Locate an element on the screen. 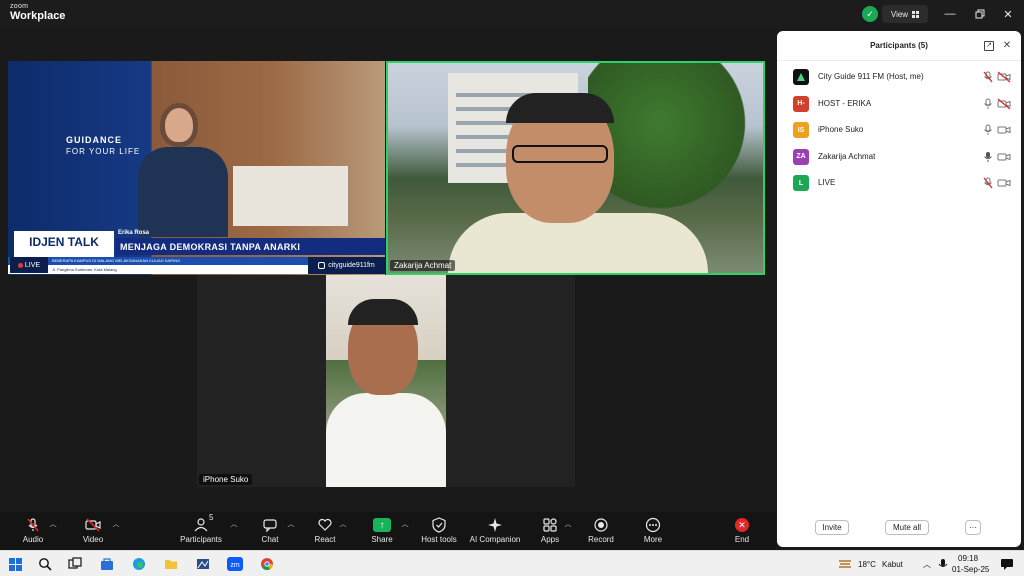 The width and height of the screenshot is (1024, 576). heart-icon is located at coordinates (325, 525).